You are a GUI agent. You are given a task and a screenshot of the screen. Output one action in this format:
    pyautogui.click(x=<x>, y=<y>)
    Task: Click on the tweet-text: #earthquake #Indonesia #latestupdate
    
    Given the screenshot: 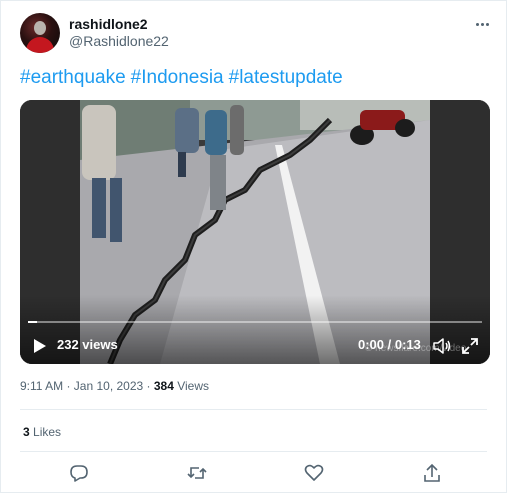 What is the action you would take?
    pyautogui.click(x=181, y=78)
    